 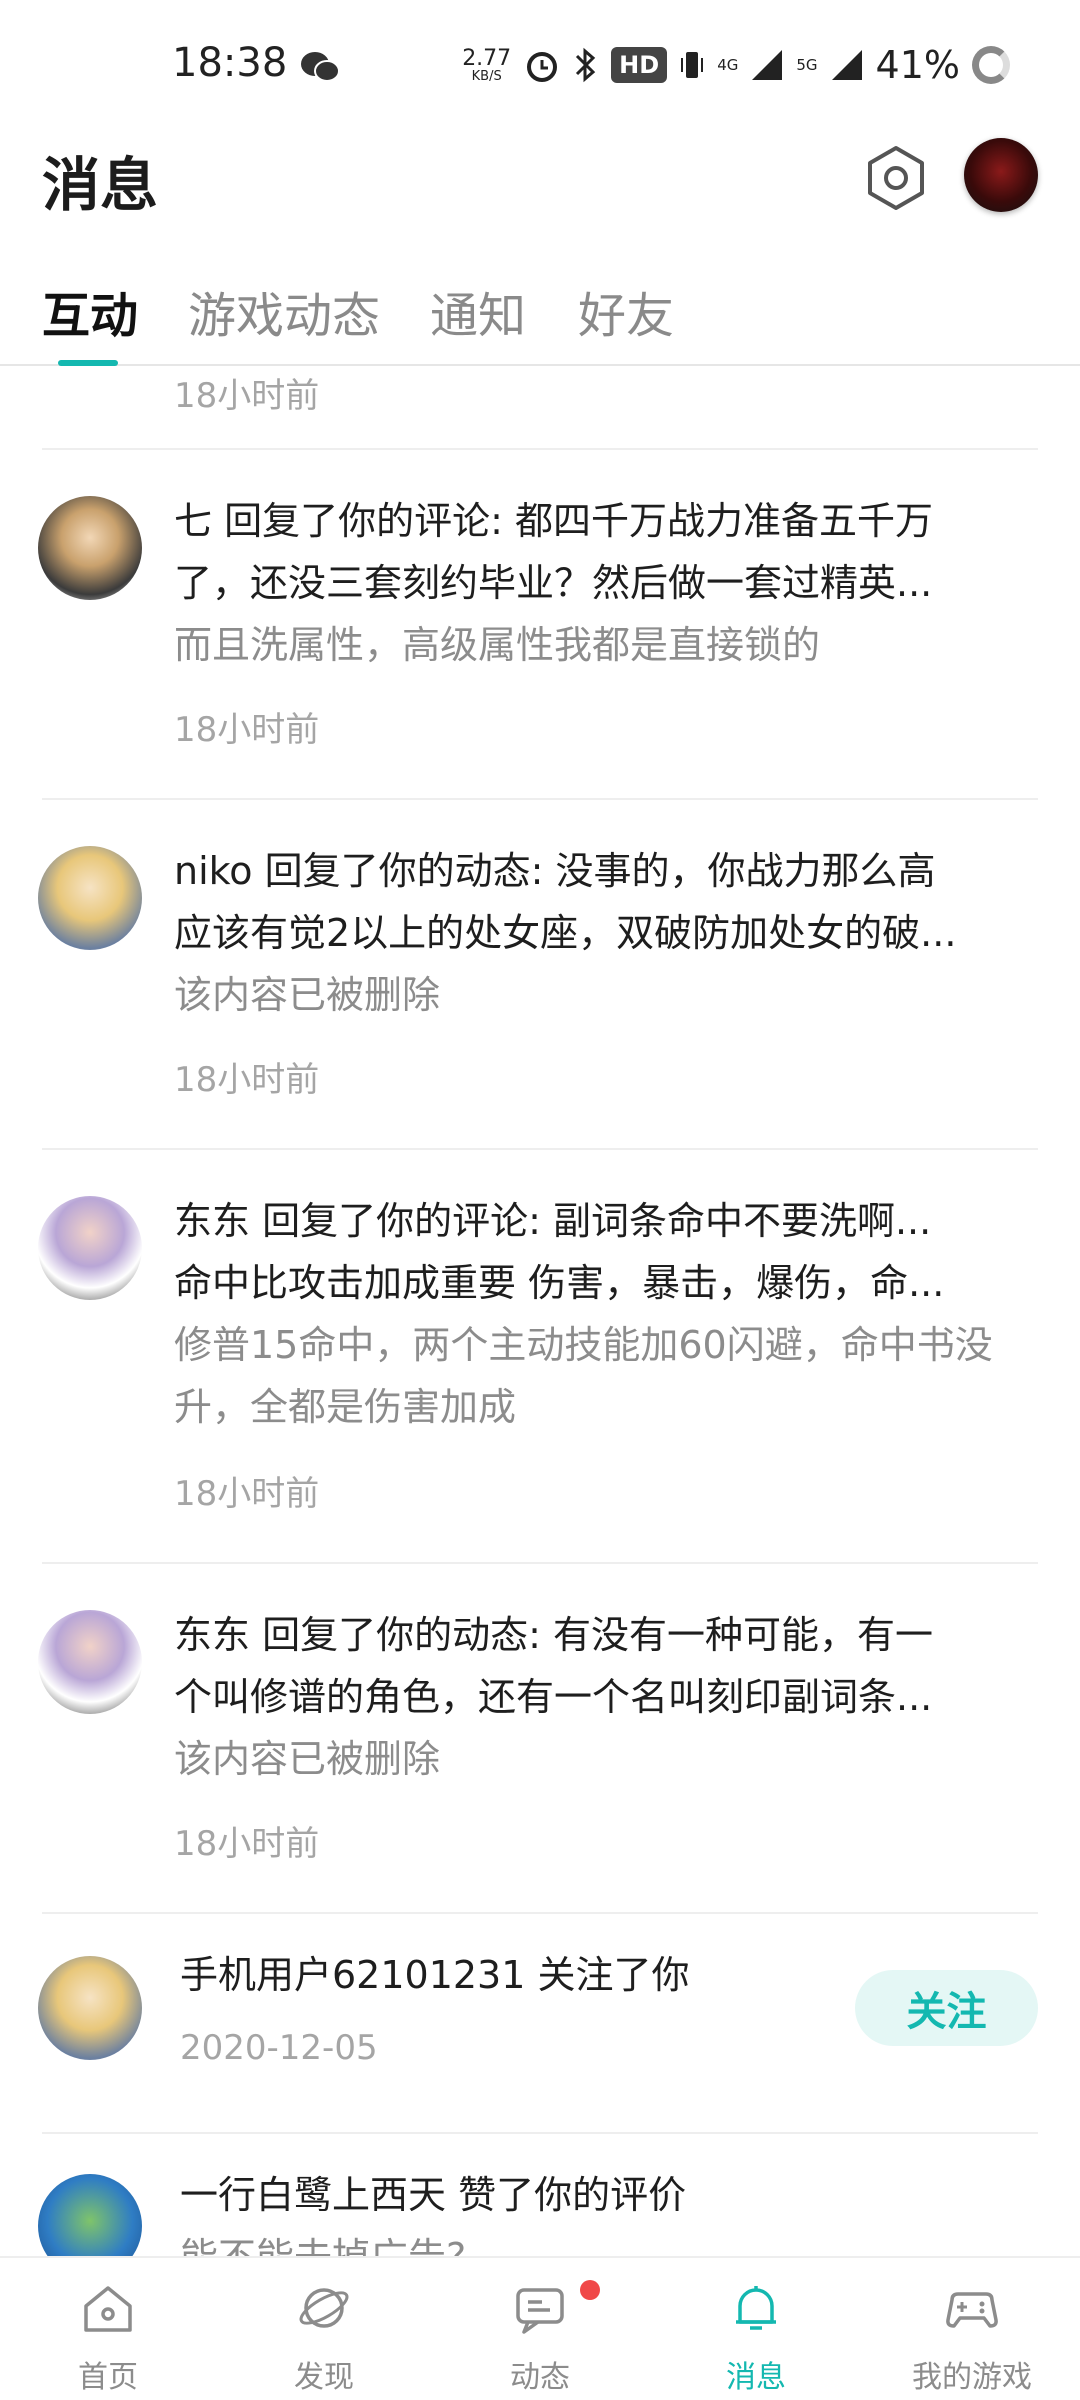 I want to click on settings-gear-icon, so click(x=896, y=178).